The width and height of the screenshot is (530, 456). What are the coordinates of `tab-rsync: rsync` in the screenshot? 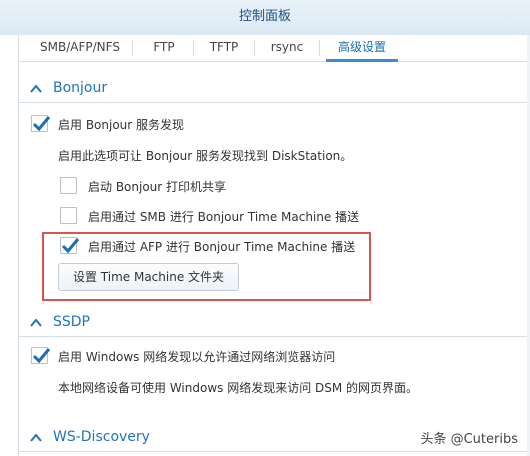 It's located at (287, 48).